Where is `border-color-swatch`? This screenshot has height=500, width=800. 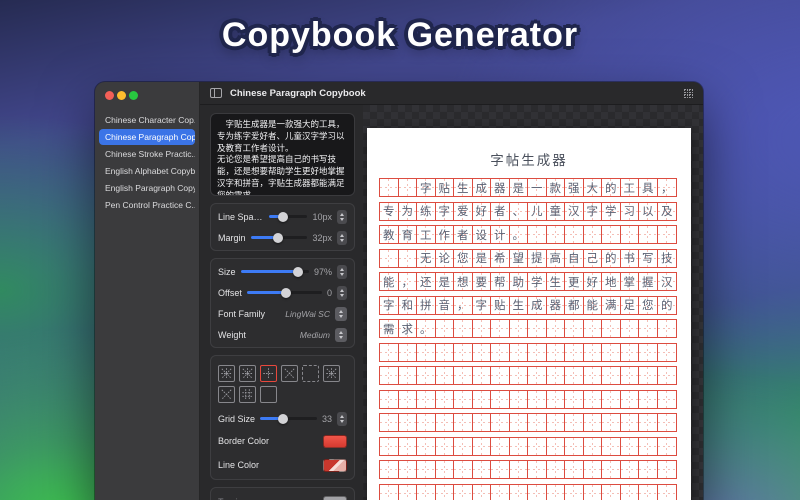
border-color-swatch is located at coordinates (335, 441).